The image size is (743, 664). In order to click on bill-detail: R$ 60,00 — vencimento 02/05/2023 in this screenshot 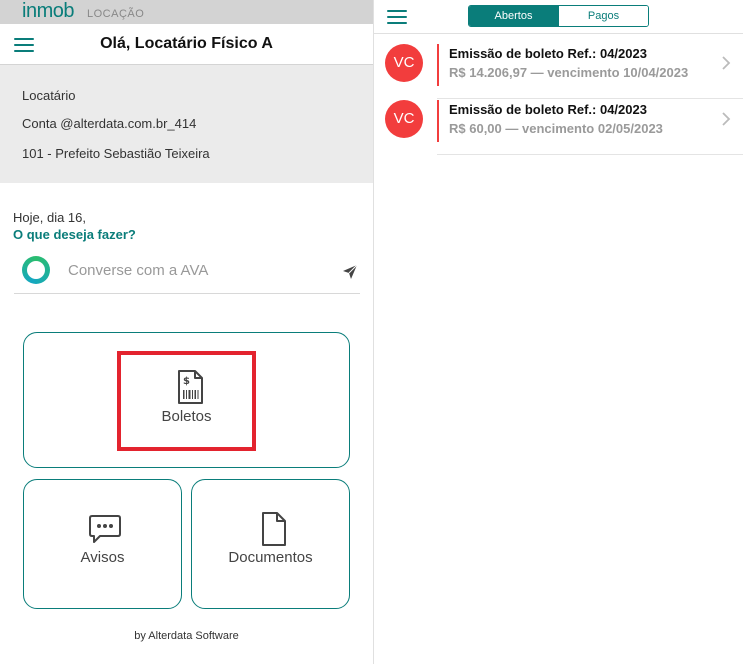, I will do `click(556, 128)`.